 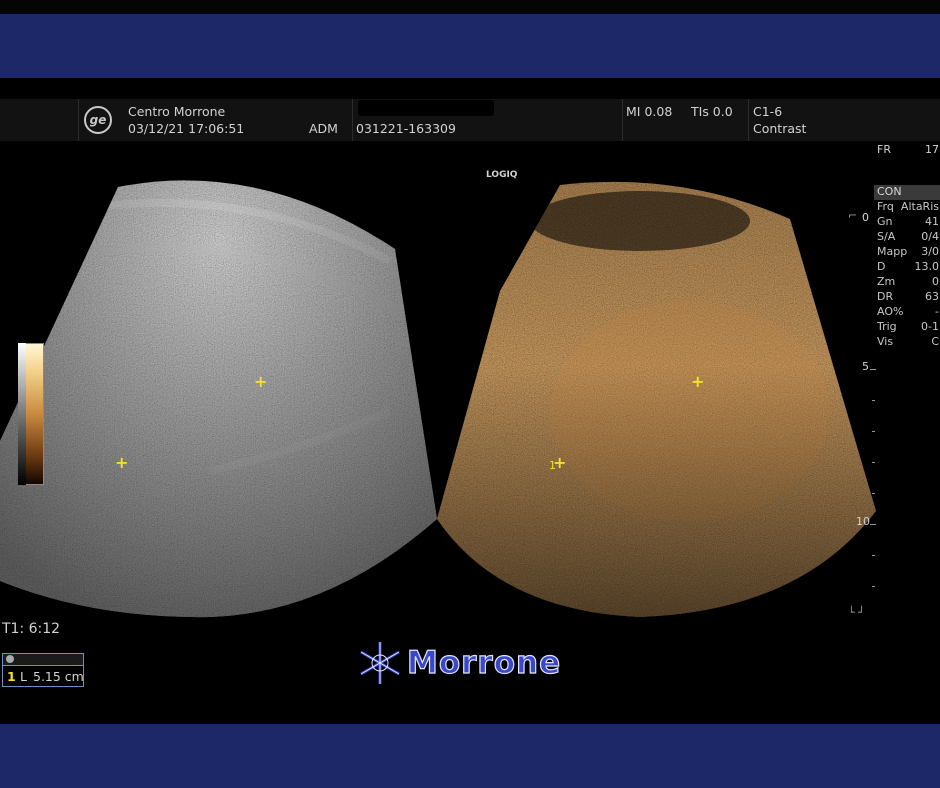 I want to click on param-row: Frq AltaRis, so click(x=907, y=207).